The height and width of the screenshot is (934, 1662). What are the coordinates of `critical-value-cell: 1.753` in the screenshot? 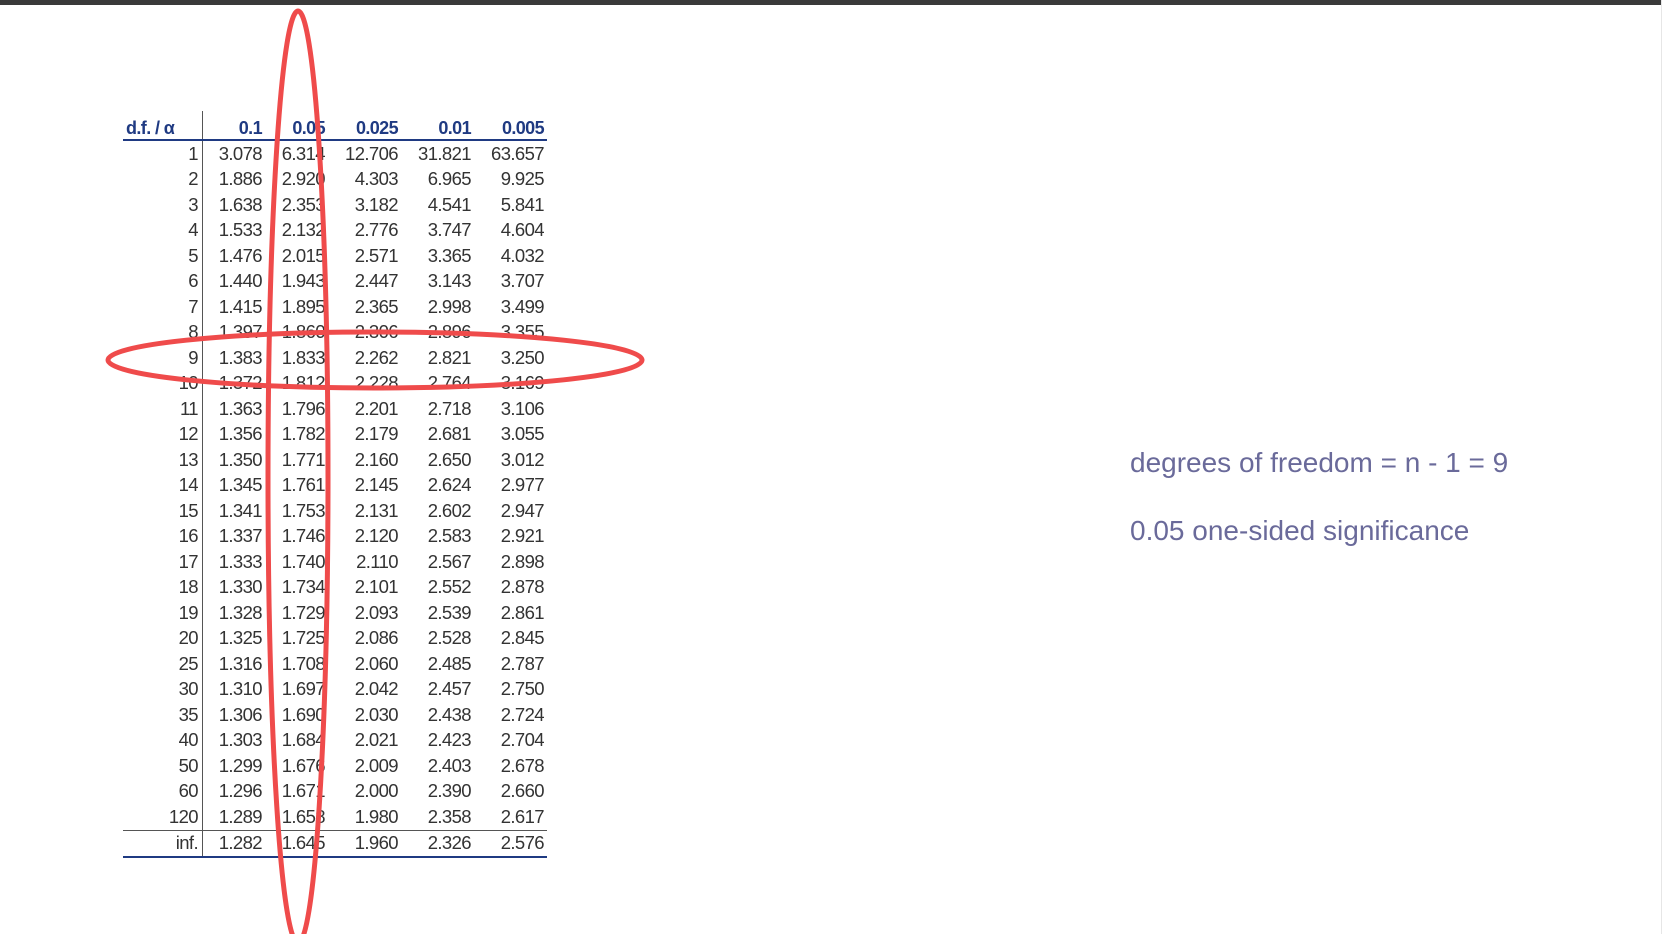 It's located at (303, 510).